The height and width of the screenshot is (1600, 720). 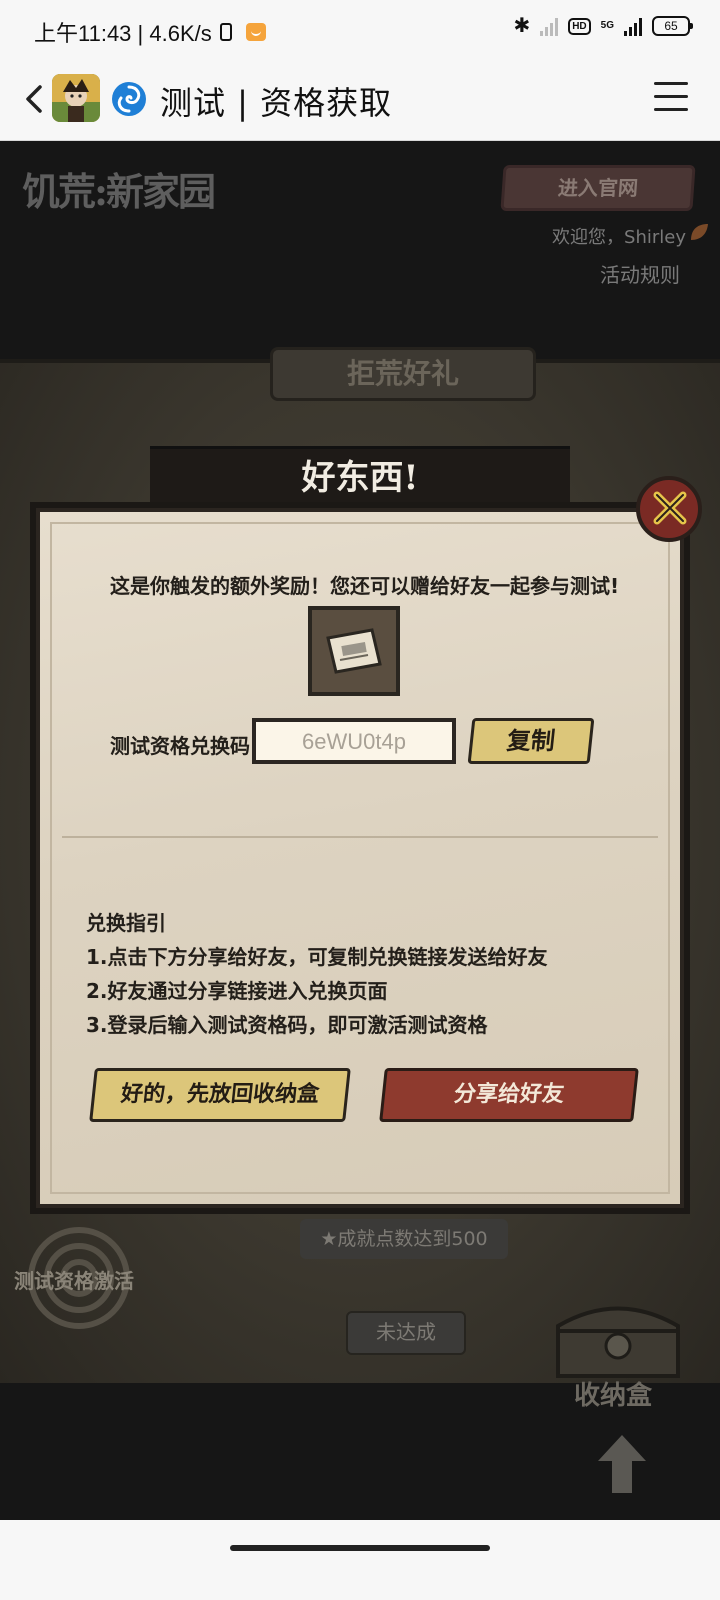 What do you see at coordinates (406, 1333) in the screenshot?
I see `not-done-button: 未达成` at bounding box center [406, 1333].